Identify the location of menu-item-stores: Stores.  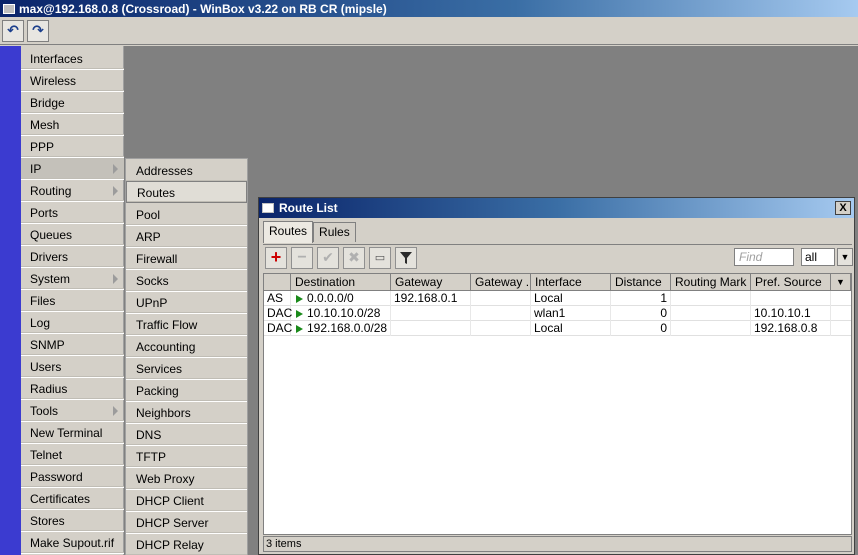
(72, 521).